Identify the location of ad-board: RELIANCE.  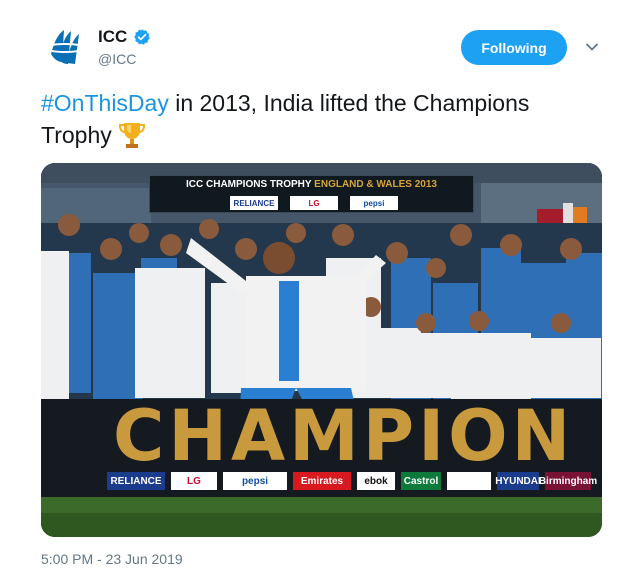
(136, 481).